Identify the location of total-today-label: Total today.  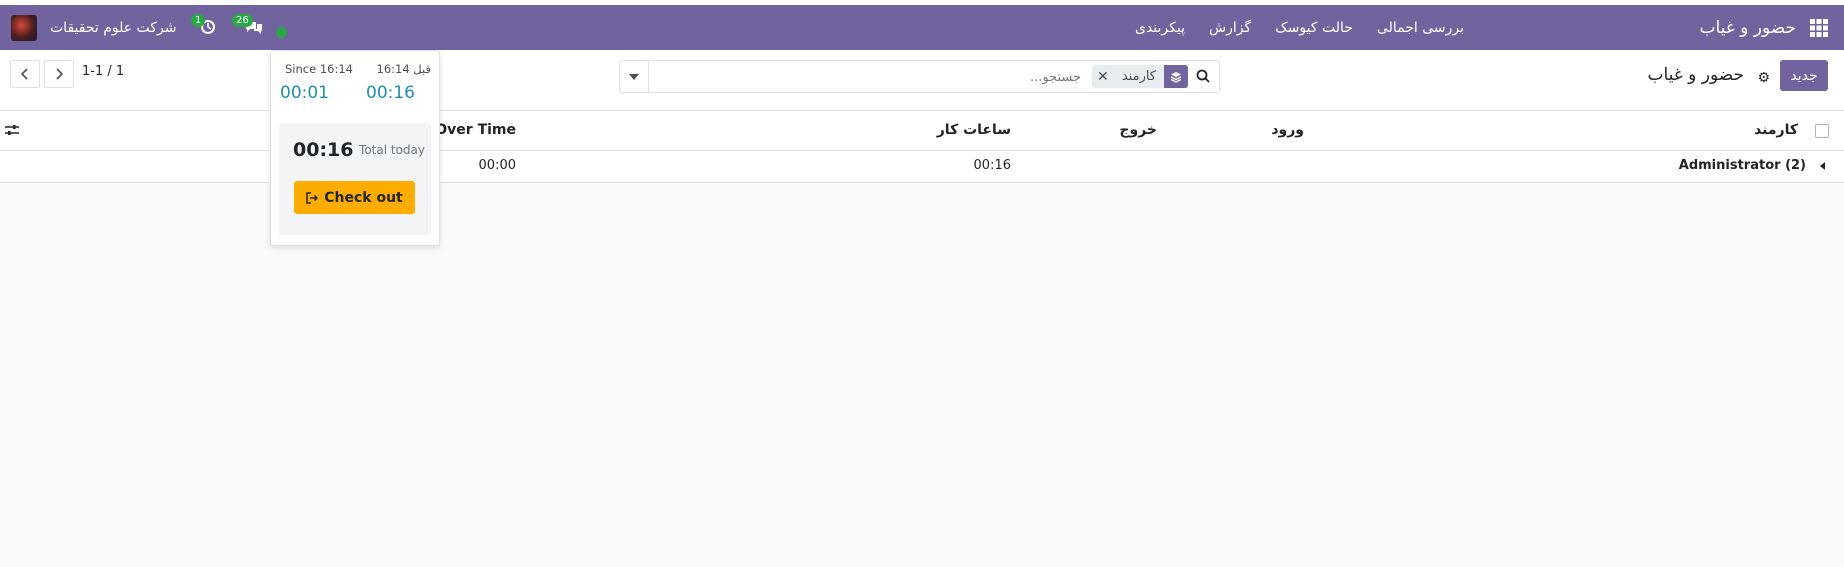
(392, 150).